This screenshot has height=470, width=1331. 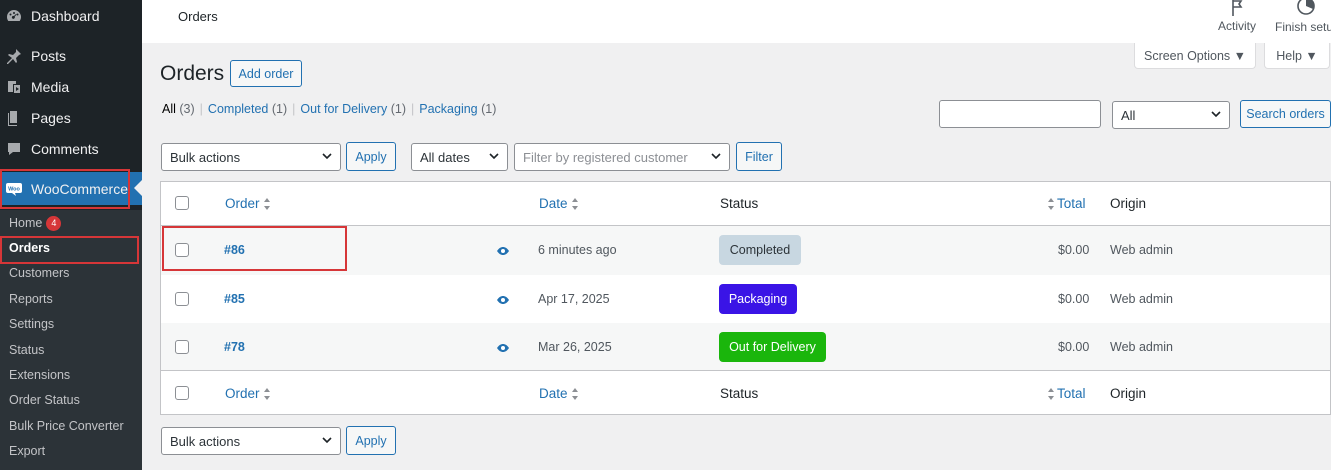 What do you see at coordinates (1297, 56) in the screenshot?
I see `help-button: Help ▼` at bounding box center [1297, 56].